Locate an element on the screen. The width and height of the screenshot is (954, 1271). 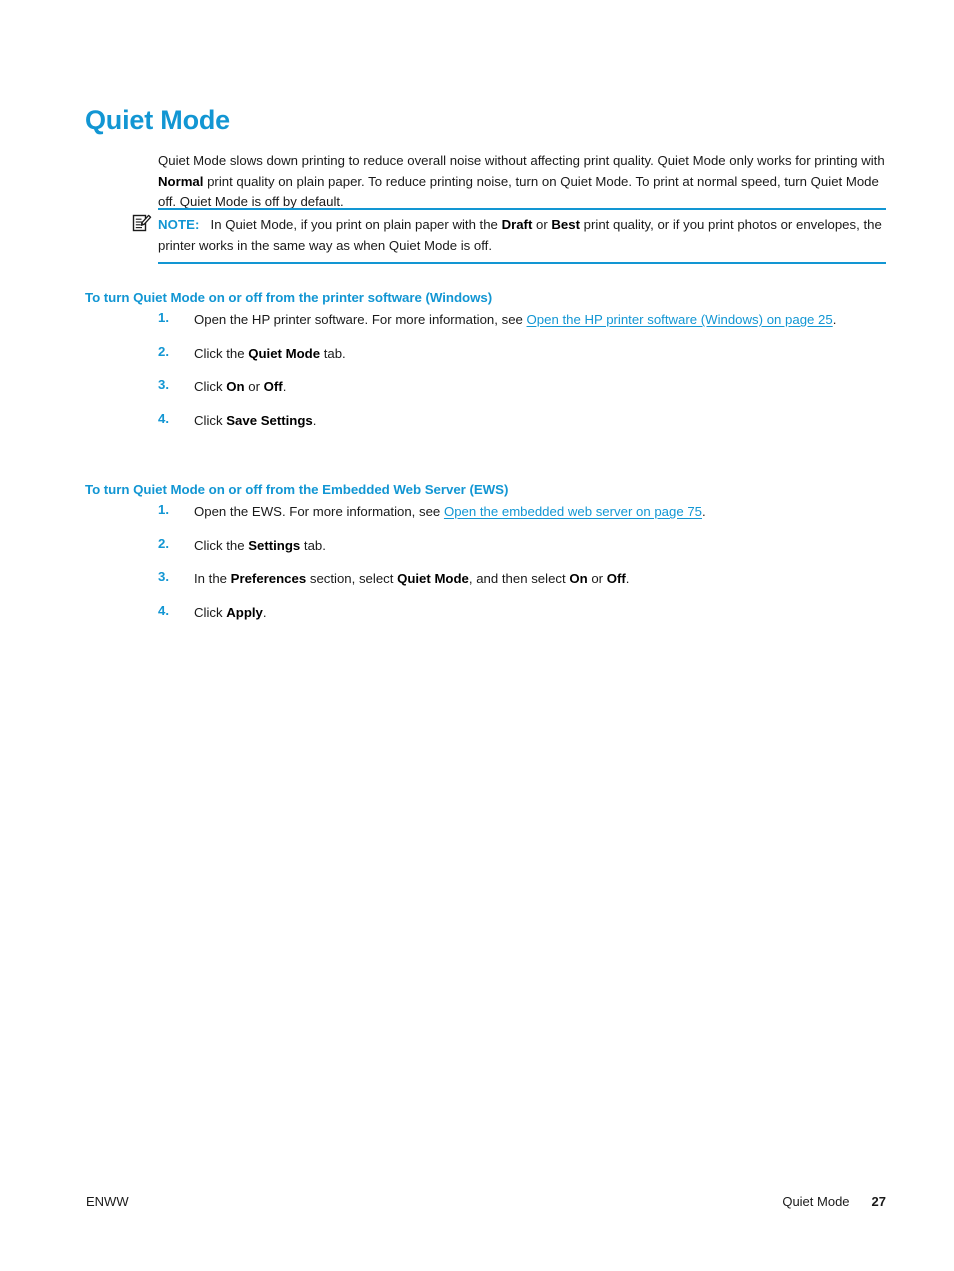
note-pencil-icon is located at coordinates (142, 223).